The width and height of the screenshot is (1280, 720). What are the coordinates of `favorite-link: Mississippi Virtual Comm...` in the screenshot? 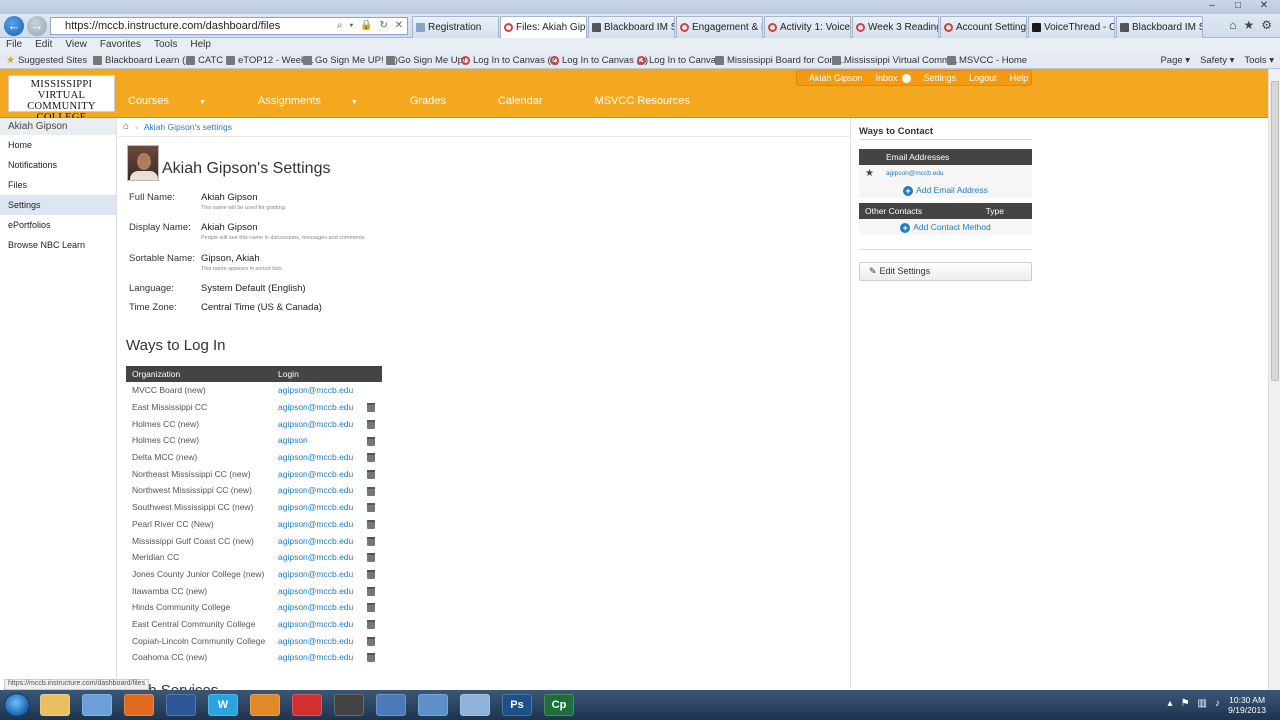 It's located at (895, 60).